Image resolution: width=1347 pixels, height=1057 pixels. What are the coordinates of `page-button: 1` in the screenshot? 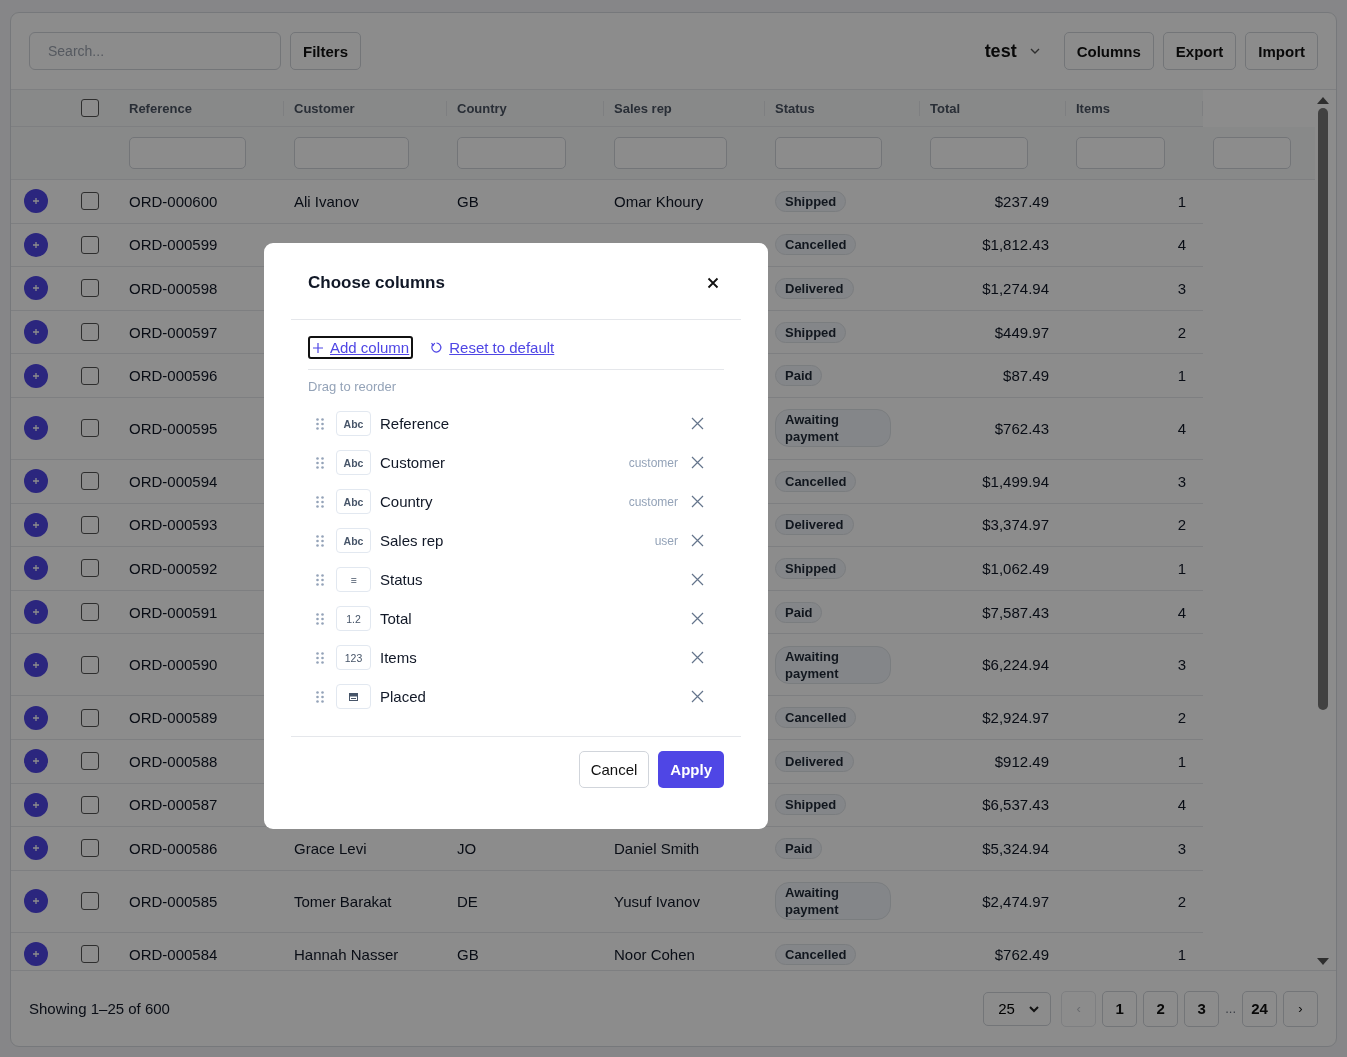 It's located at (1120, 1008).